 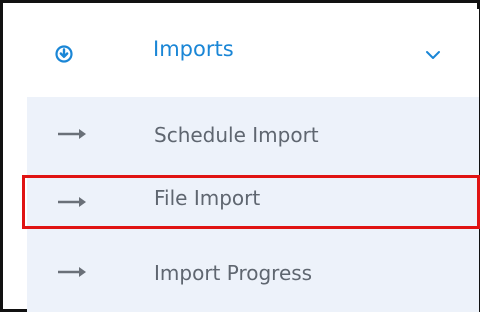 What do you see at coordinates (233, 273) in the screenshot?
I see `menu-item-label: Import Progress` at bounding box center [233, 273].